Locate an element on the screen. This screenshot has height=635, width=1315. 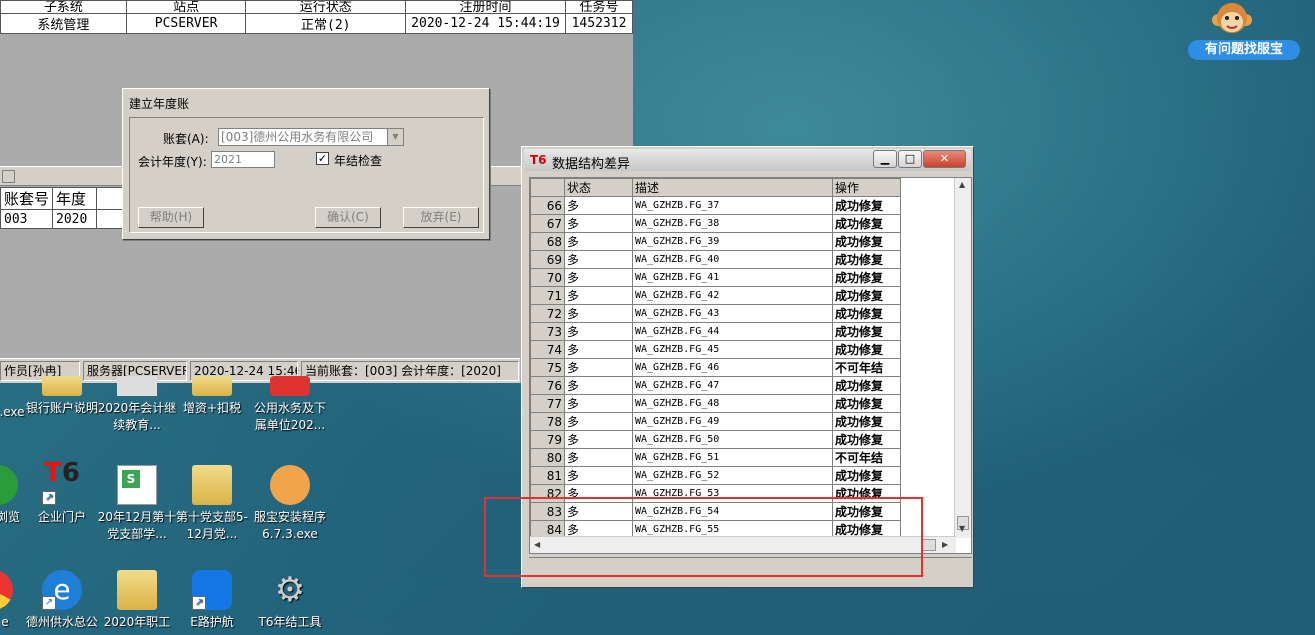
col-empty is located at coordinates (110, 198).